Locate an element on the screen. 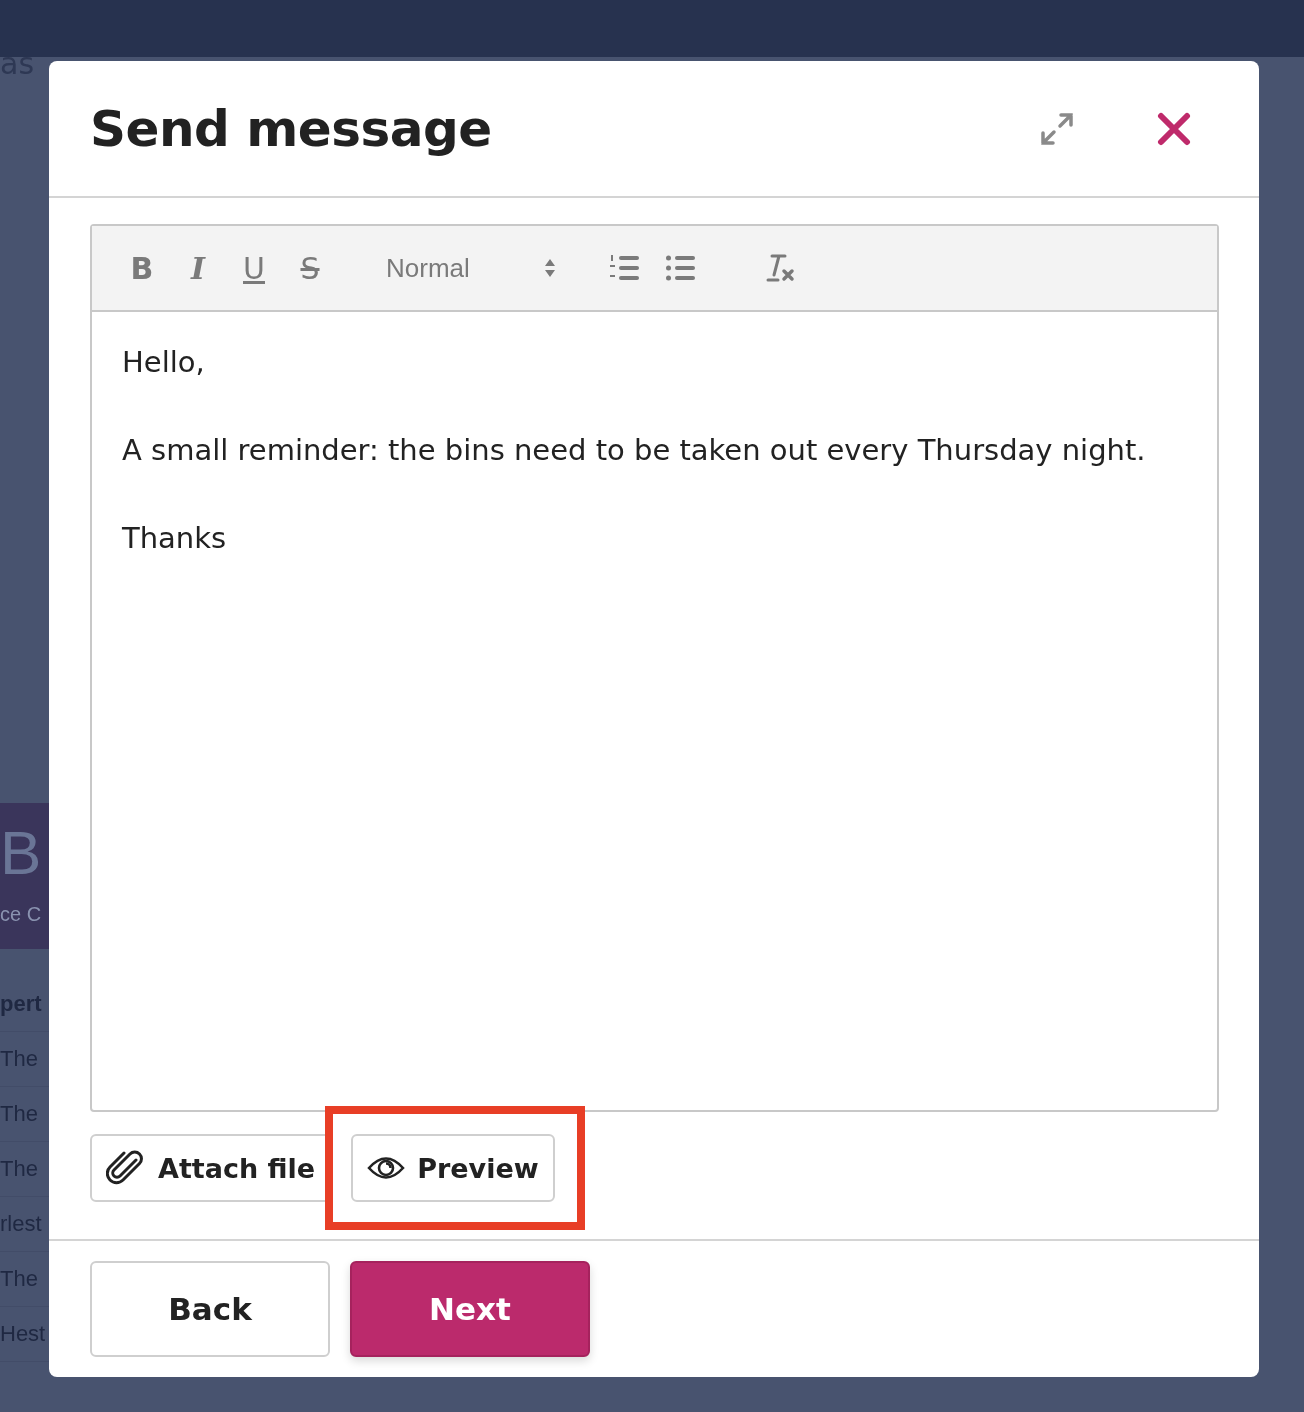 Image resolution: width=1304 pixels, height=1412 pixels. message-text: A small reminder: the bins need to be taken out every Thursday night. is located at coordinates (634, 450).